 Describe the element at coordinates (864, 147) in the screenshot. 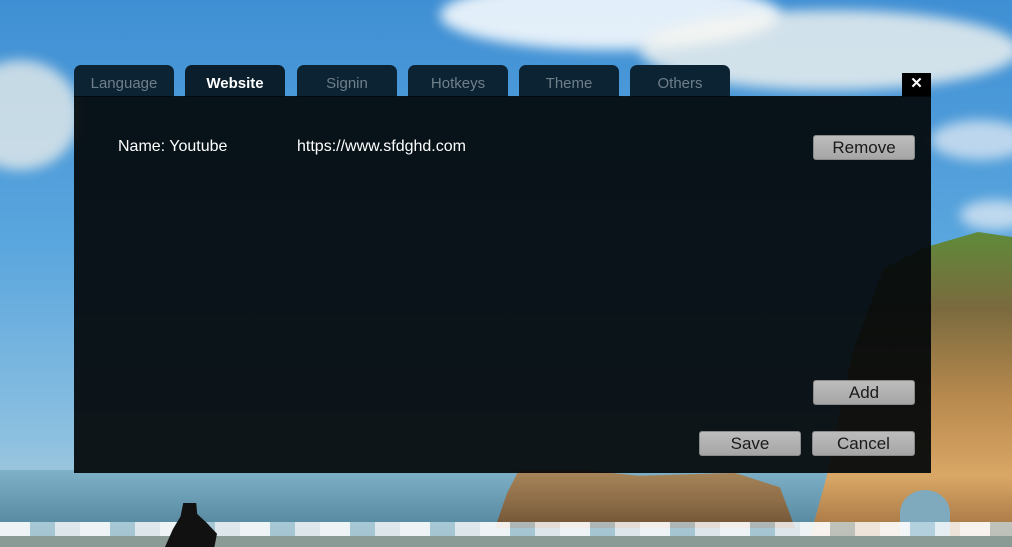

I see `remove-button: Remove` at that location.